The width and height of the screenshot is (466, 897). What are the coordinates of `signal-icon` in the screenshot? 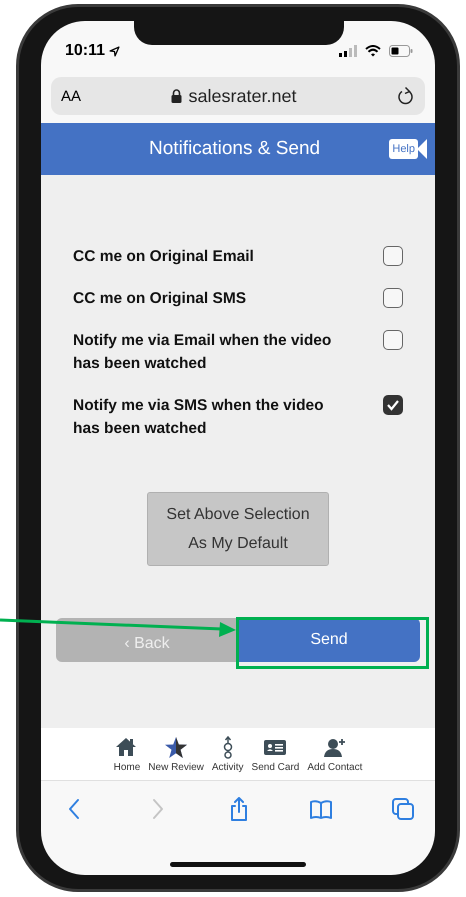 It's located at (348, 51).